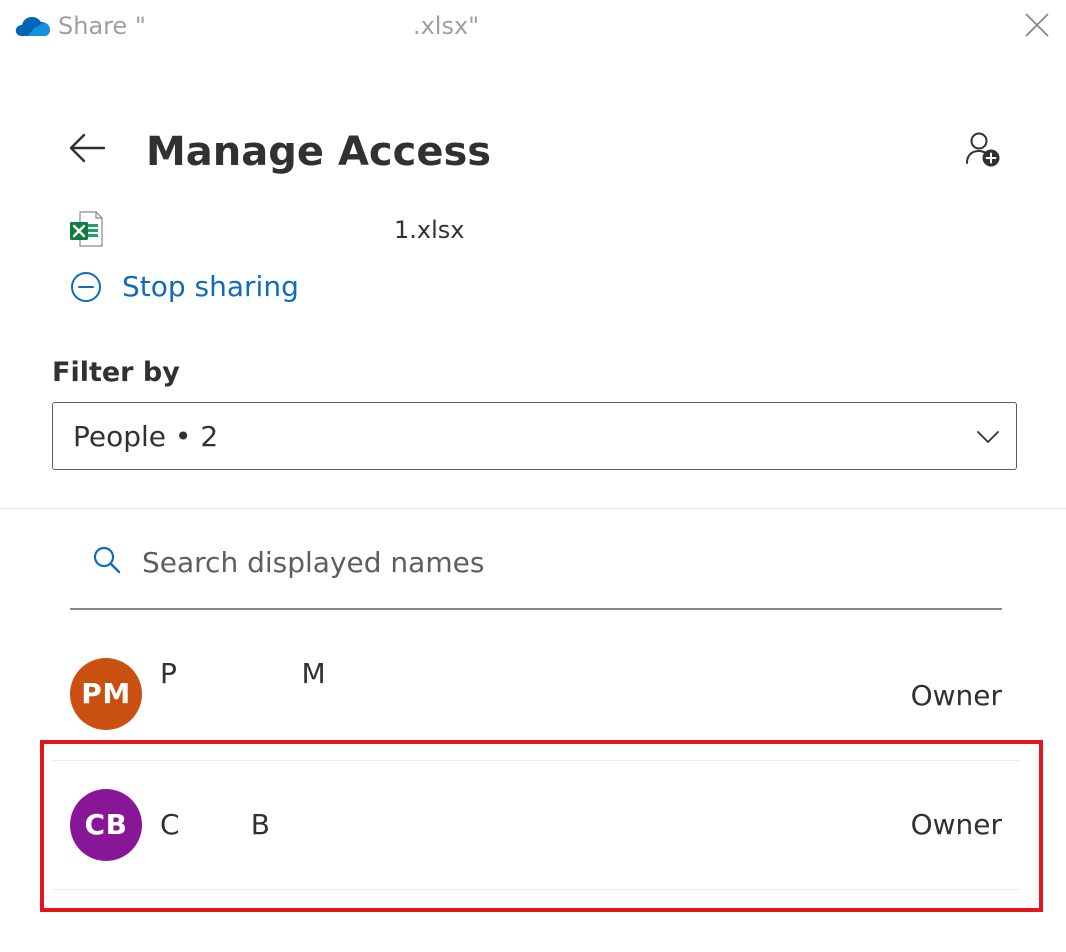 The image size is (1066, 952). I want to click on onedrive-cloud-icon, so click(32, 26).